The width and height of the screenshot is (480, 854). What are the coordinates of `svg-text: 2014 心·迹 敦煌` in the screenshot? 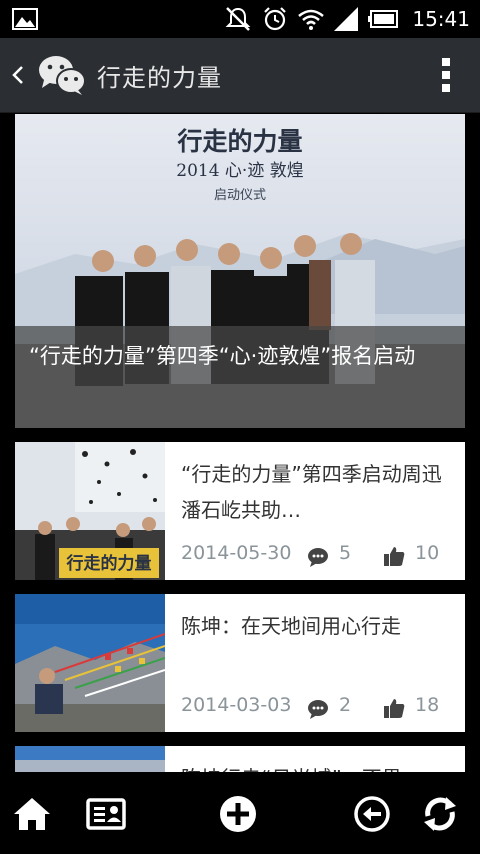 It's located at (239, 171).